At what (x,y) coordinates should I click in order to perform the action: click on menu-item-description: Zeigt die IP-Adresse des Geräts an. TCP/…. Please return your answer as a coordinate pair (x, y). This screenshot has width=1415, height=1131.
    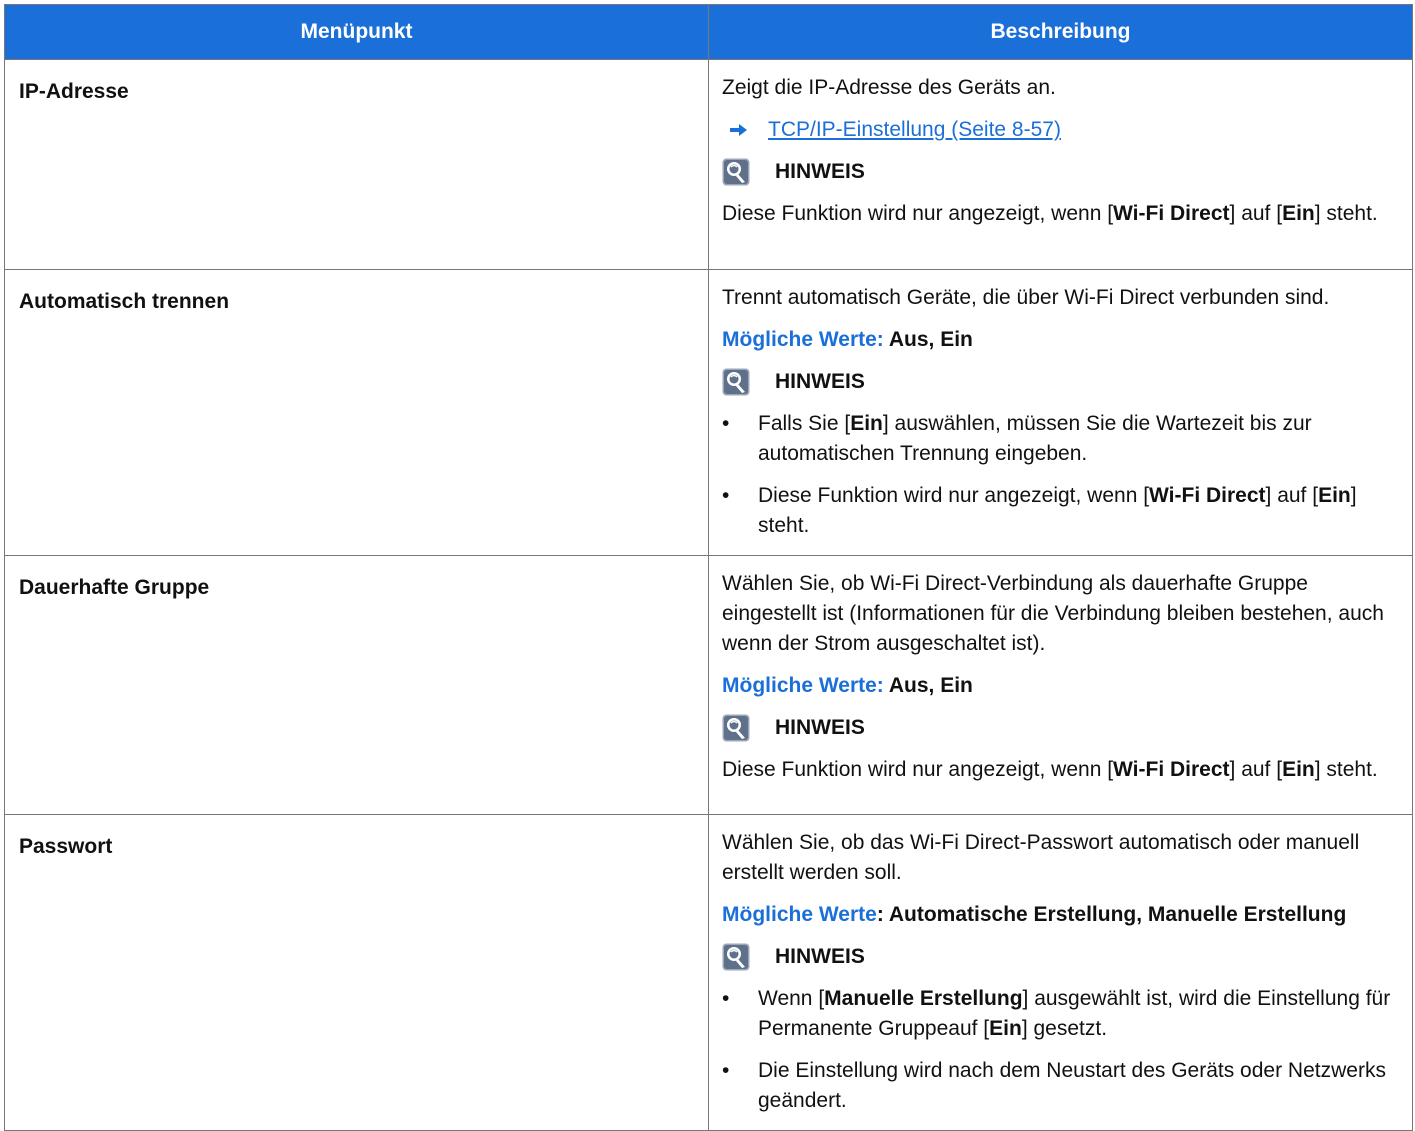
    Looking at the image, I should click on (1060, 164).